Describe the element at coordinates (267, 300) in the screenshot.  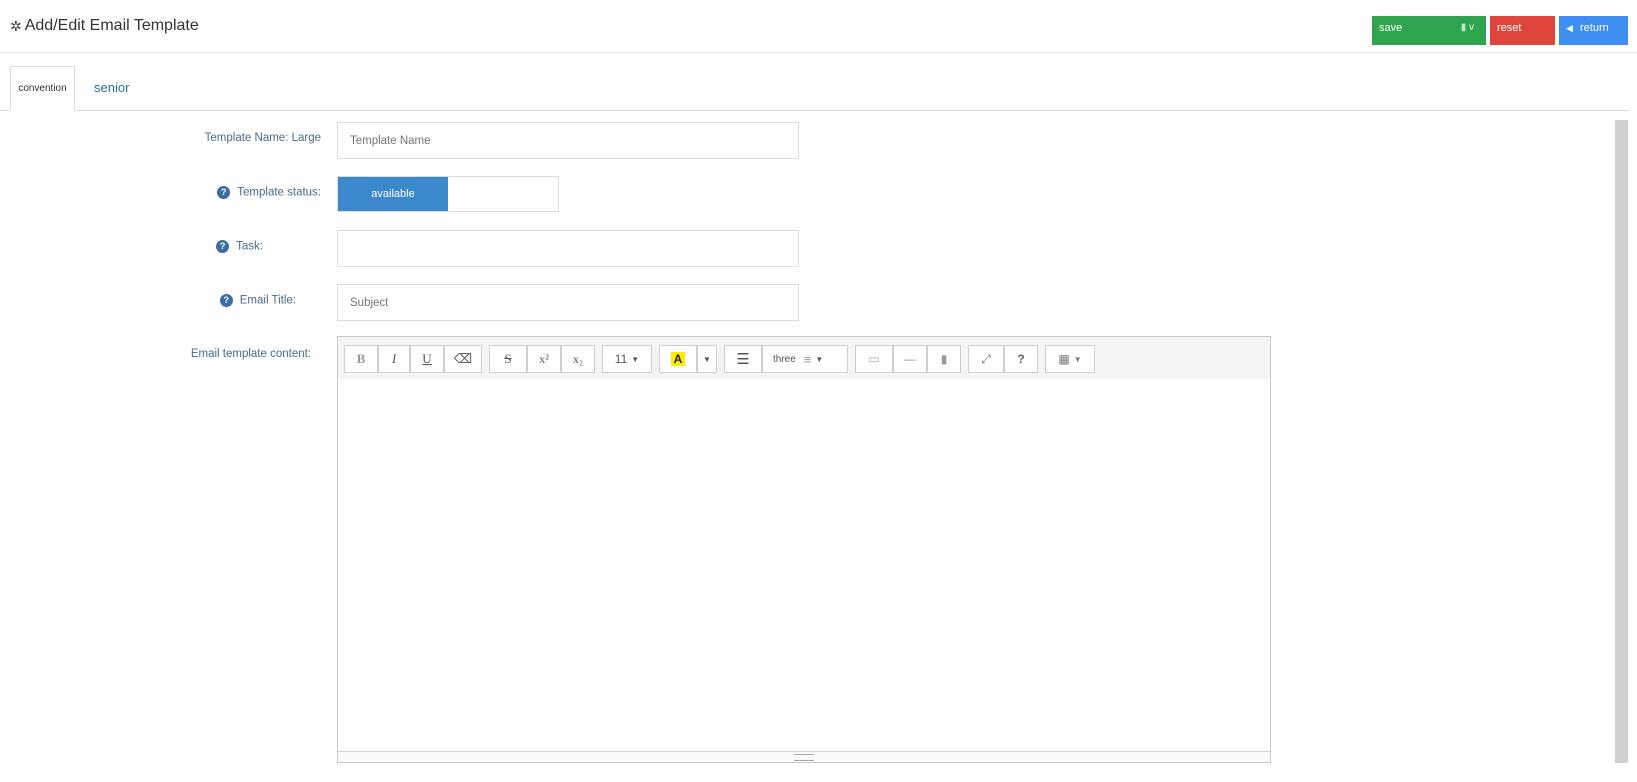
I see `email-title-label-text: Email Title:` at that location.